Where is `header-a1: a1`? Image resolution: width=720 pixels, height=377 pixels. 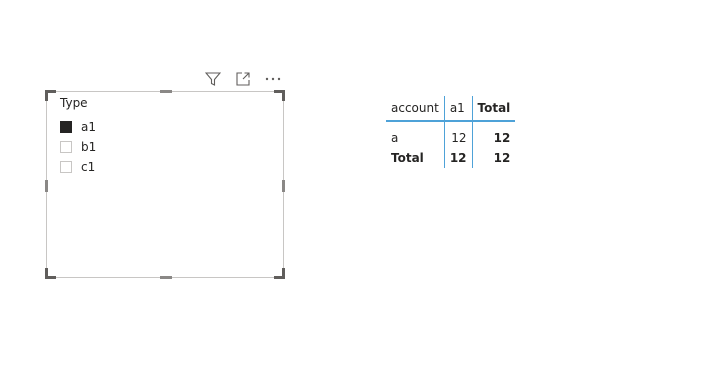
header-a1: a1 is located at coordinates (458, 109).